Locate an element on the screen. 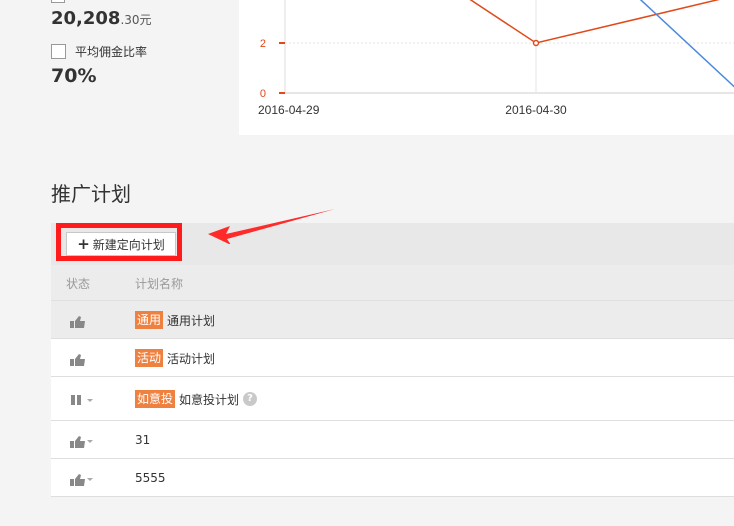  checkbox-commission-amount is located at coordinates (58, 1).